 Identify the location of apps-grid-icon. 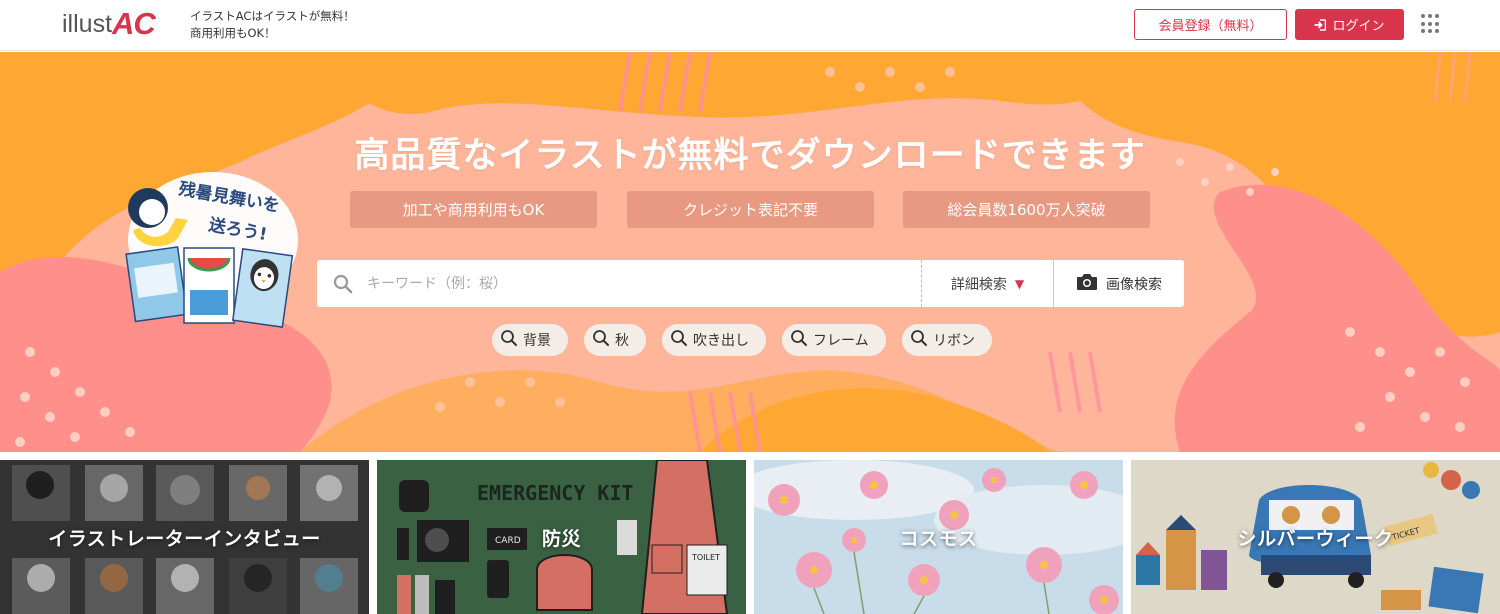
(1431, 24).